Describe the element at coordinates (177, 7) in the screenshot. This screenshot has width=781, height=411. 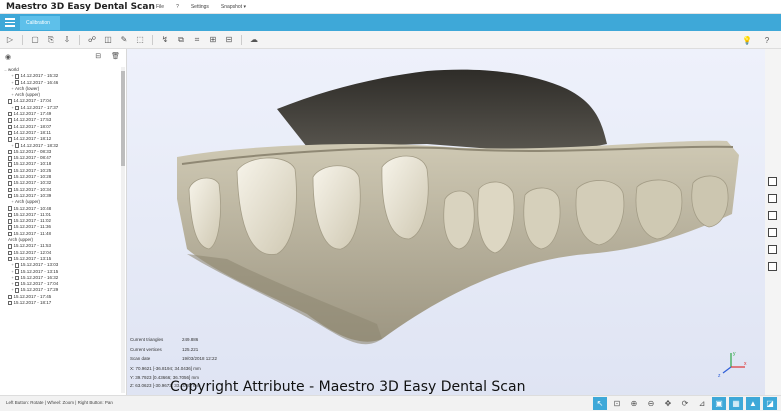
I see `menu-help: ?` at that location.